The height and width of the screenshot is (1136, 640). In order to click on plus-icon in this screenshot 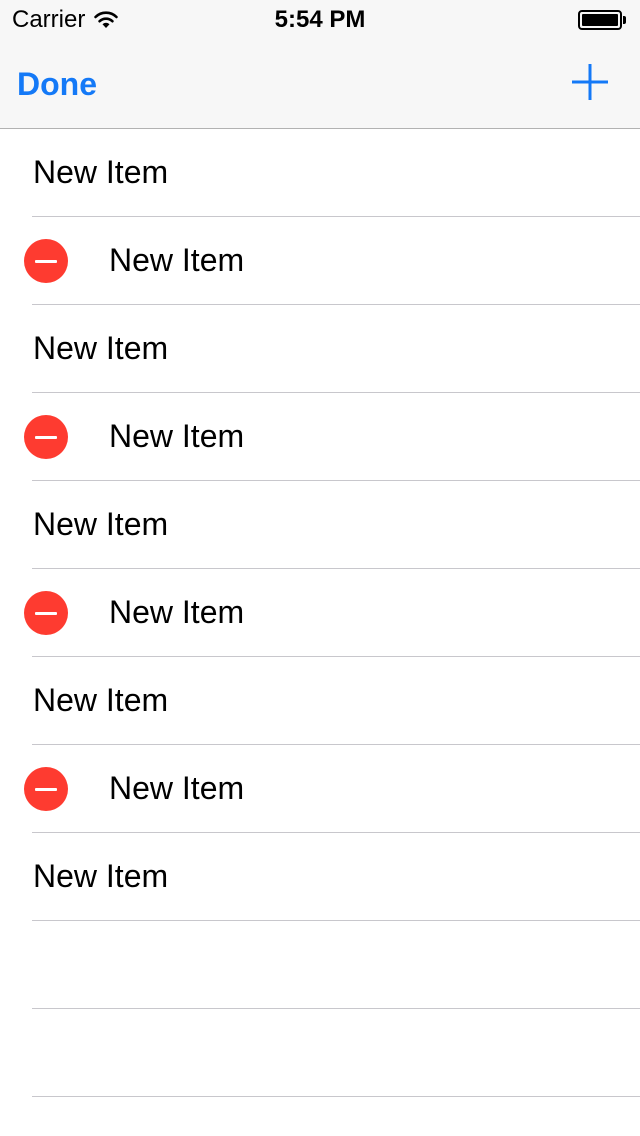, I will do `click(590, 82)`.